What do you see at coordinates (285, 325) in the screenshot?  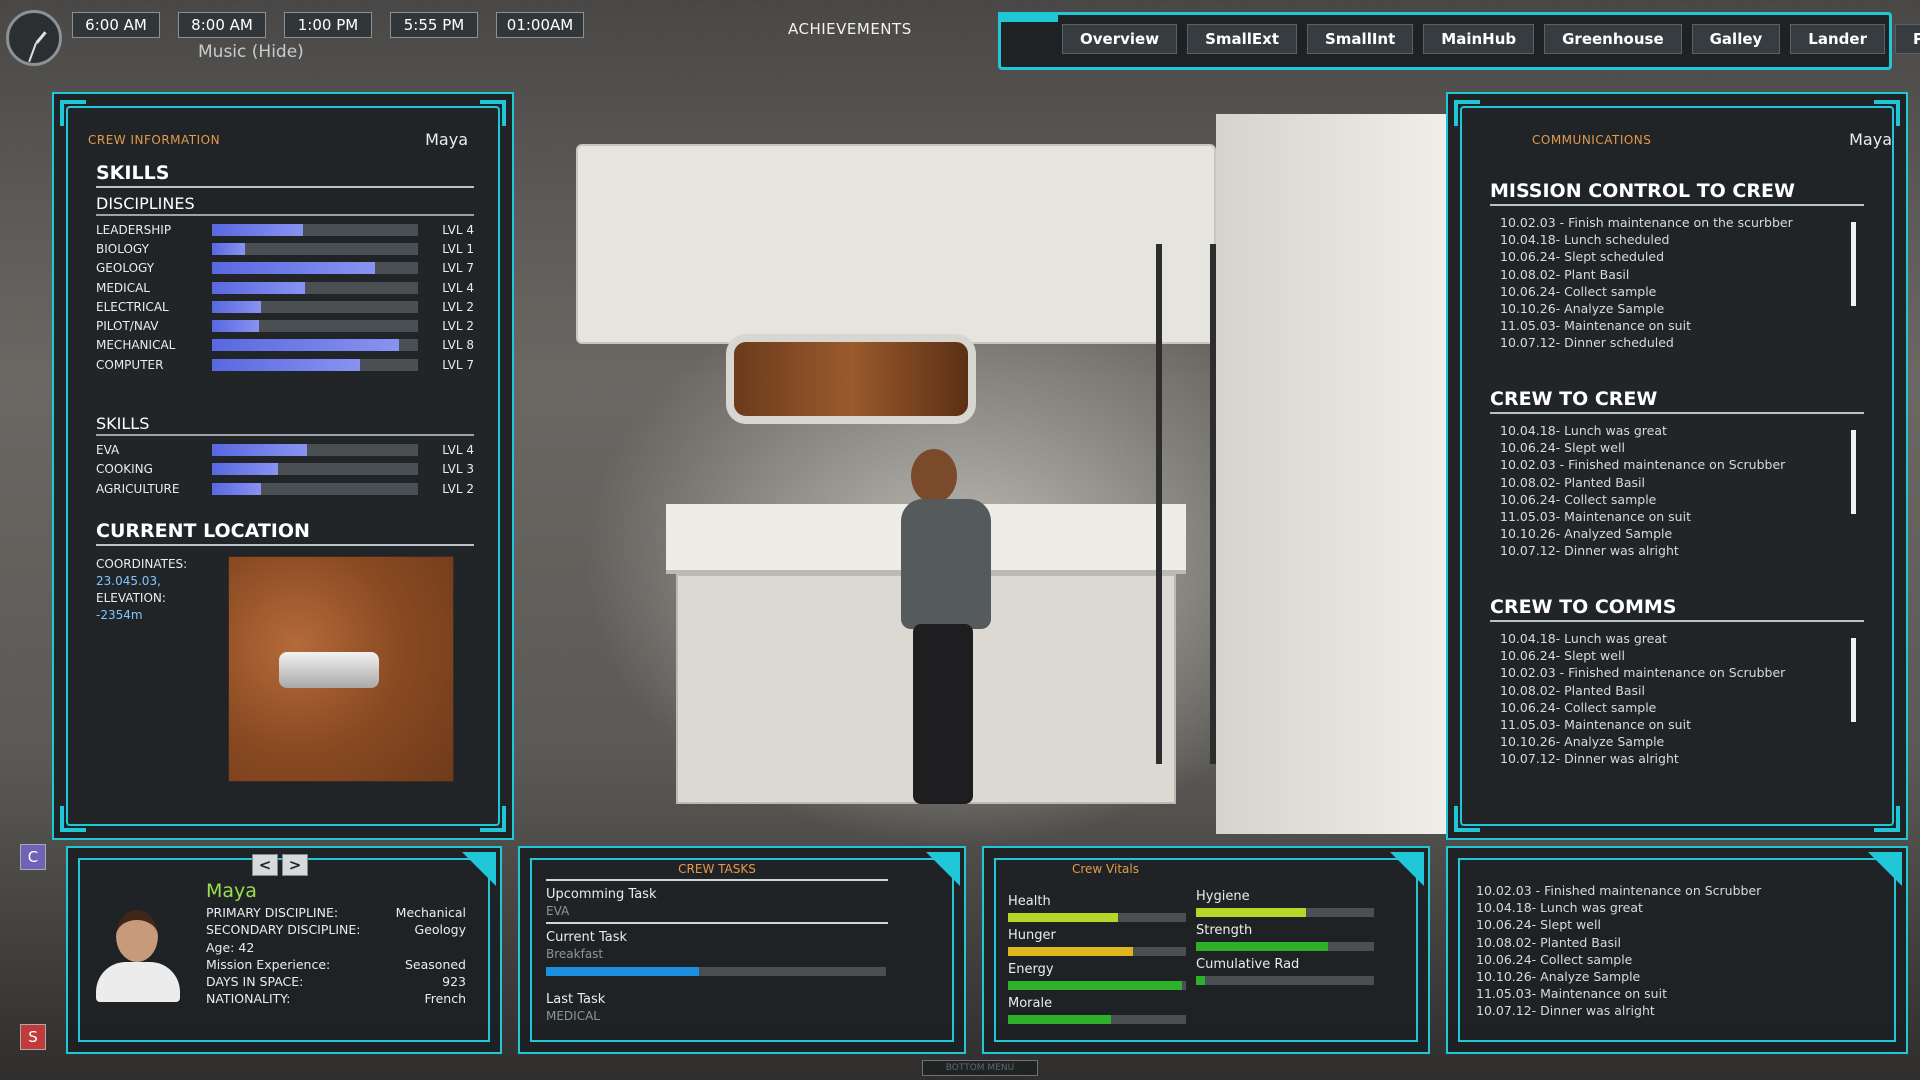 I see `discipline-row: PILOT/NAV LVL 2` at bounding box center [285, 325].